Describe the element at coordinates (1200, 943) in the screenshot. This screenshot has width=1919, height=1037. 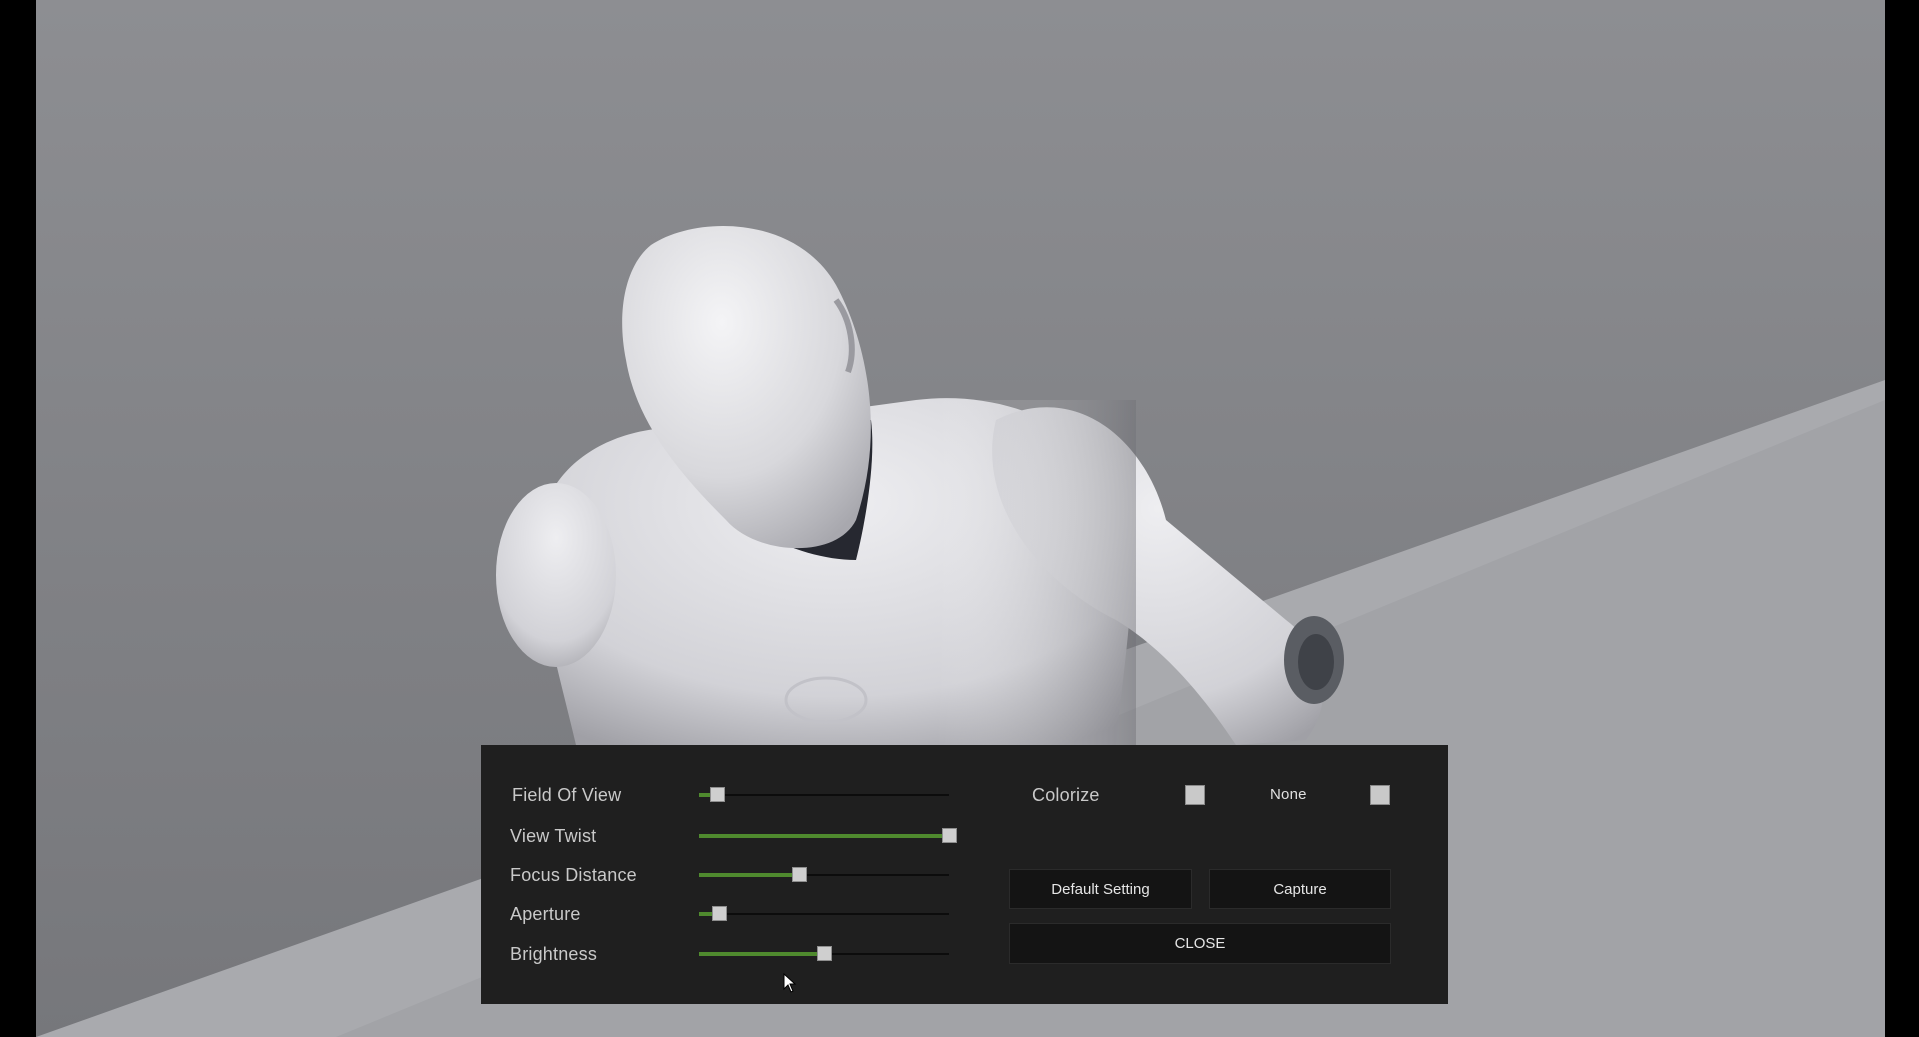
I see `close-button: CLOSE` at that location.